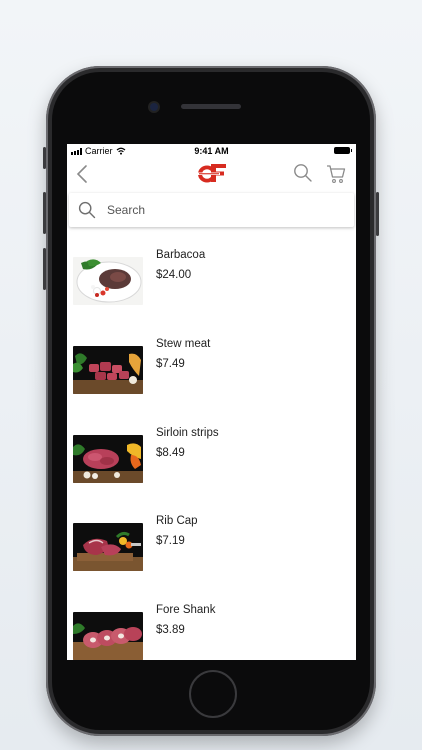 This screenshot has width=422, height=750. I want to click on product-price: $24.00, so click(174, 275).